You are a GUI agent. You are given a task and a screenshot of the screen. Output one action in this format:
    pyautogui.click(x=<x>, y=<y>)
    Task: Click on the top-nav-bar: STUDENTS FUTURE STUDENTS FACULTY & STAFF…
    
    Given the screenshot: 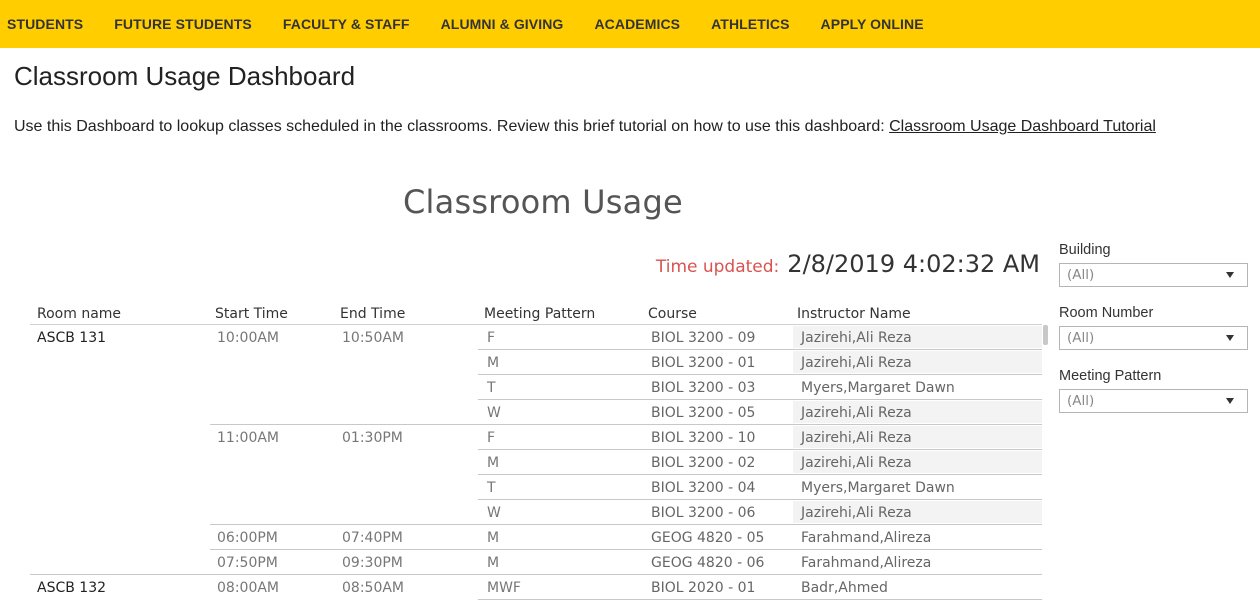 What is the action you would take?
    pyautogui.click(x=630, y=24)
    